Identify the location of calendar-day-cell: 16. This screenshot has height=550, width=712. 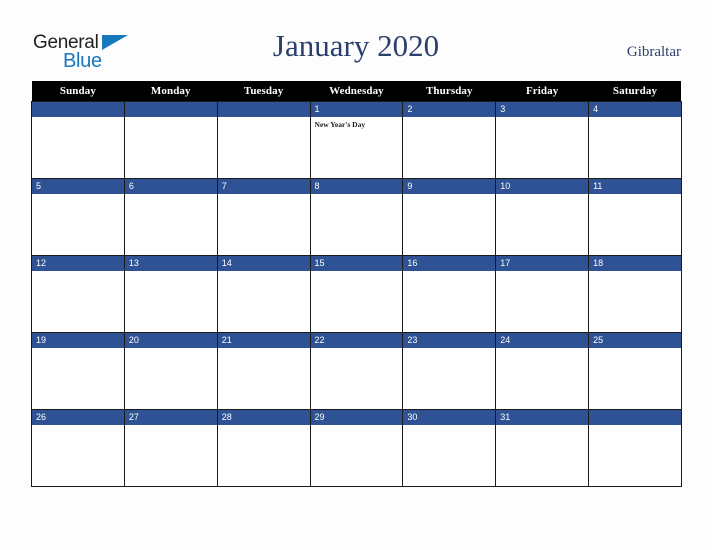
(449, 294).